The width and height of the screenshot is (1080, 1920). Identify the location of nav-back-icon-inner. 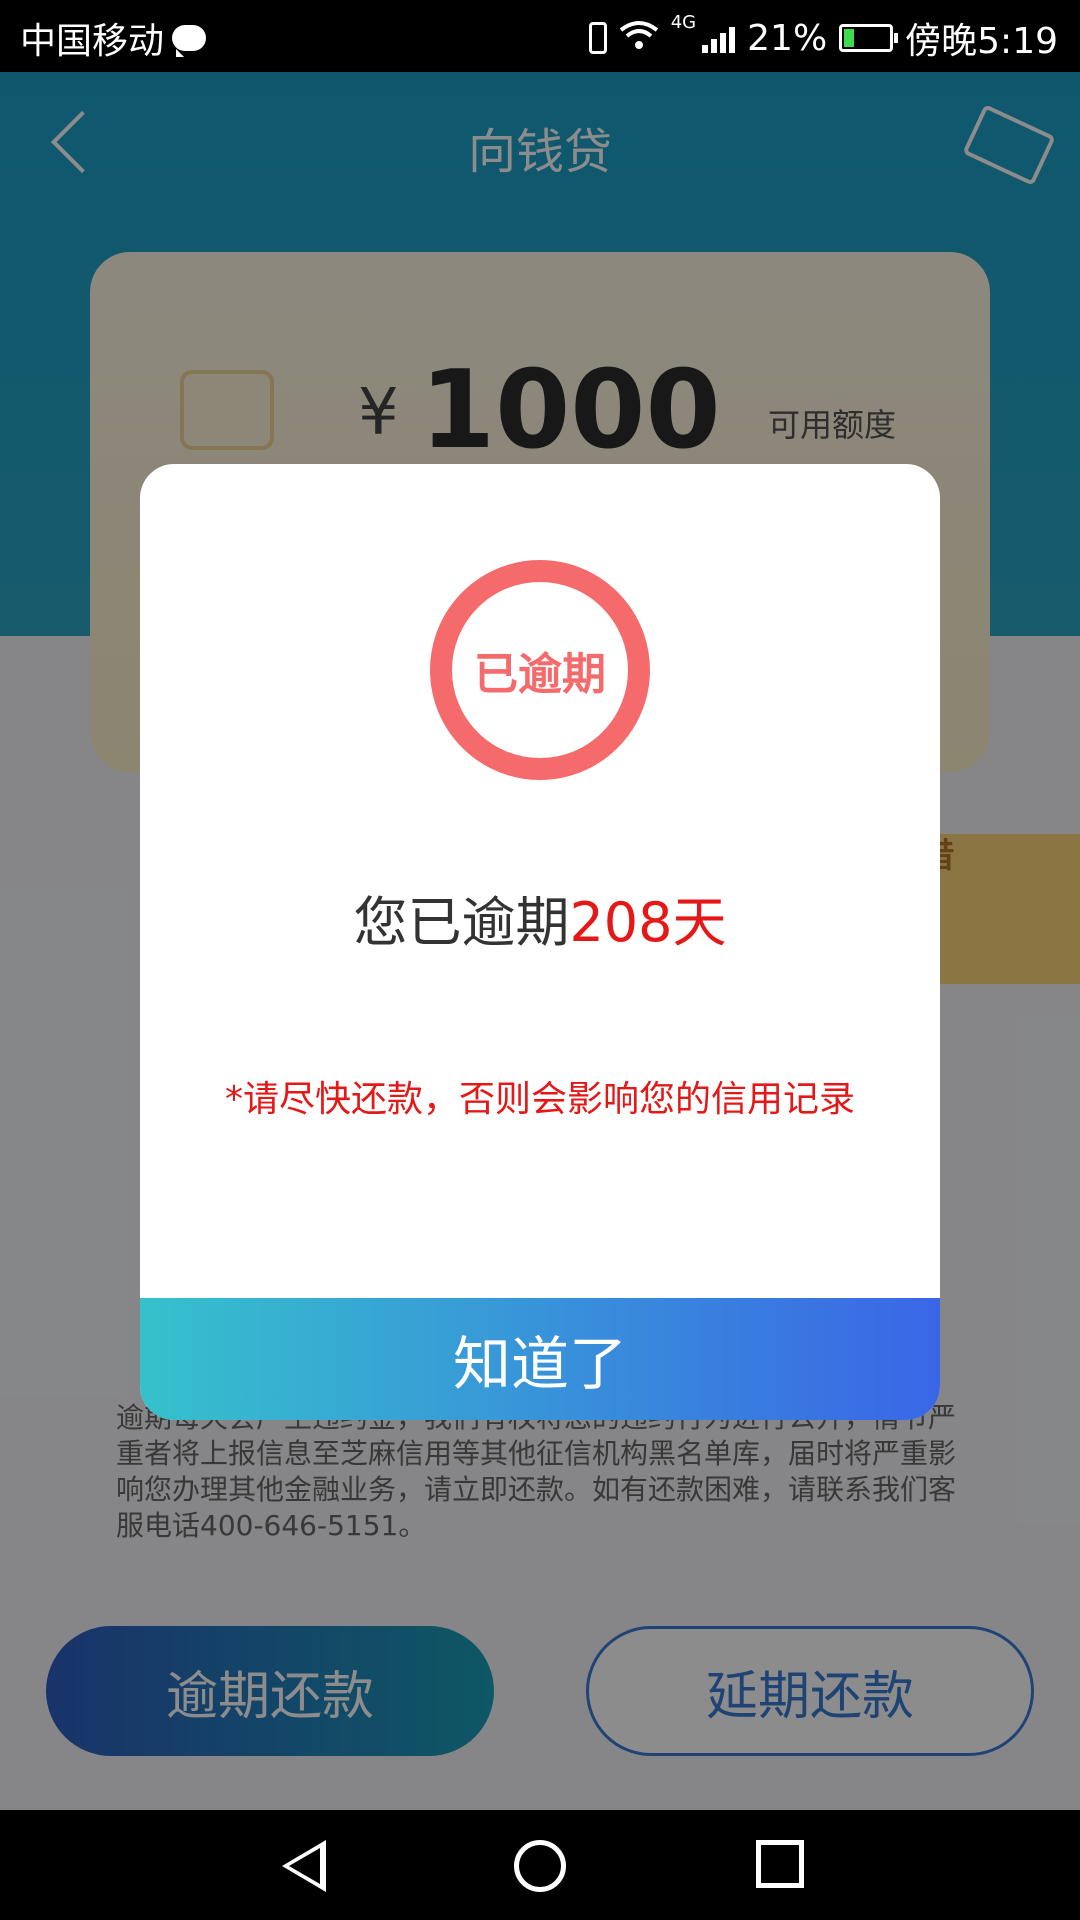
(304, 1866).